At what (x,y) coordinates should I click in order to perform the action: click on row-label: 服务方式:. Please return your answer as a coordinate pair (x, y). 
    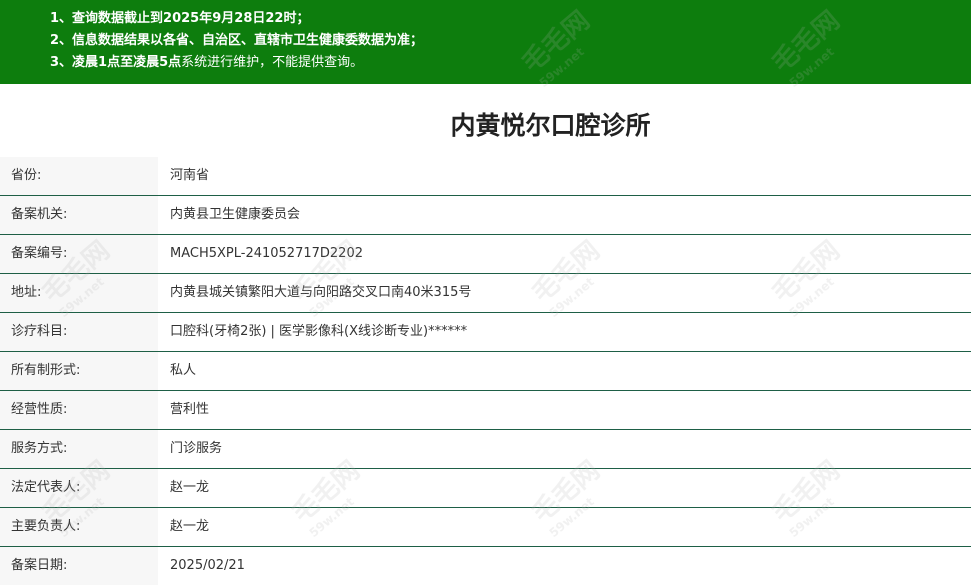
    Looking at the image, I should click on (79, 449).